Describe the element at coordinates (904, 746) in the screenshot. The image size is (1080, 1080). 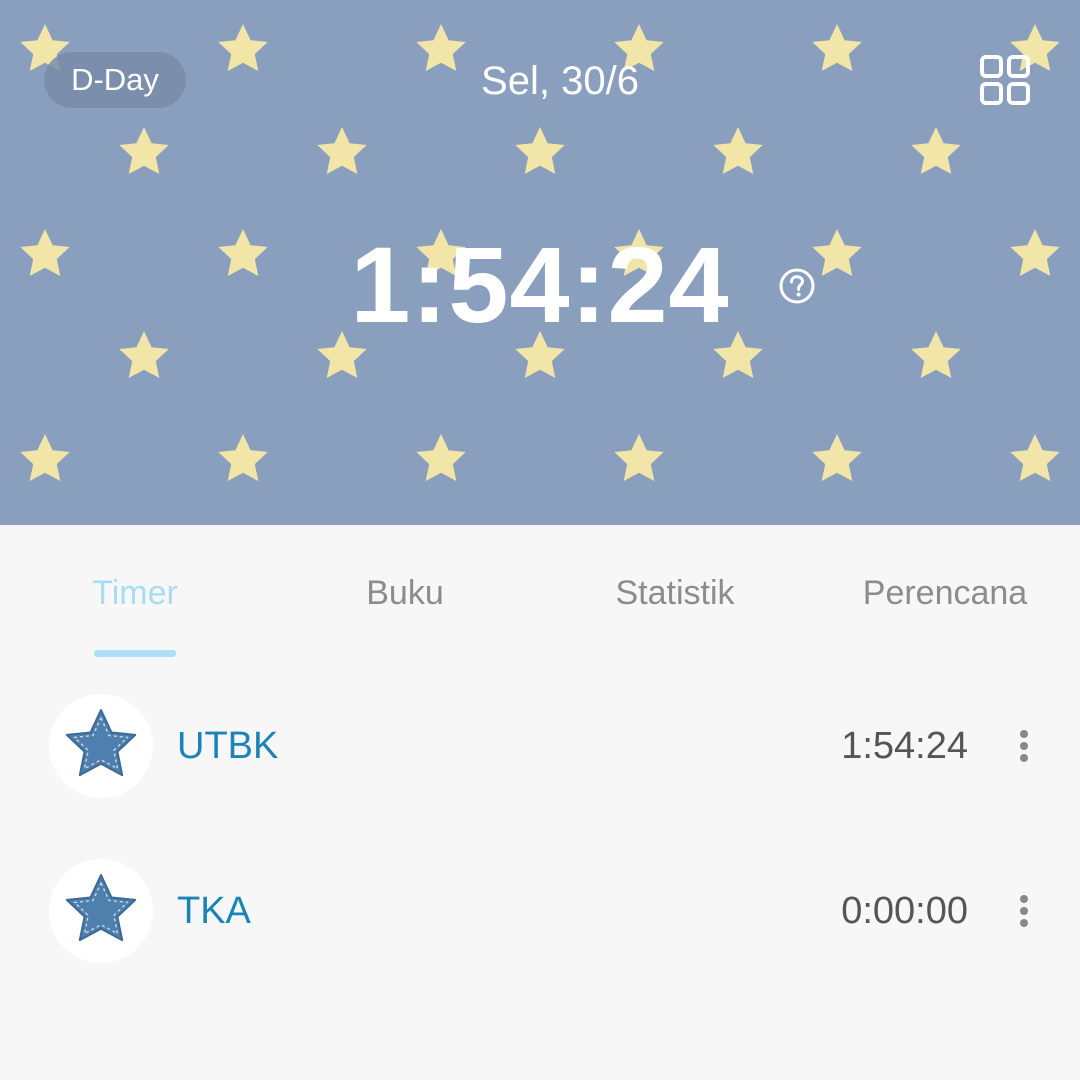
I see `subject-time: 1:54:24` at that location.